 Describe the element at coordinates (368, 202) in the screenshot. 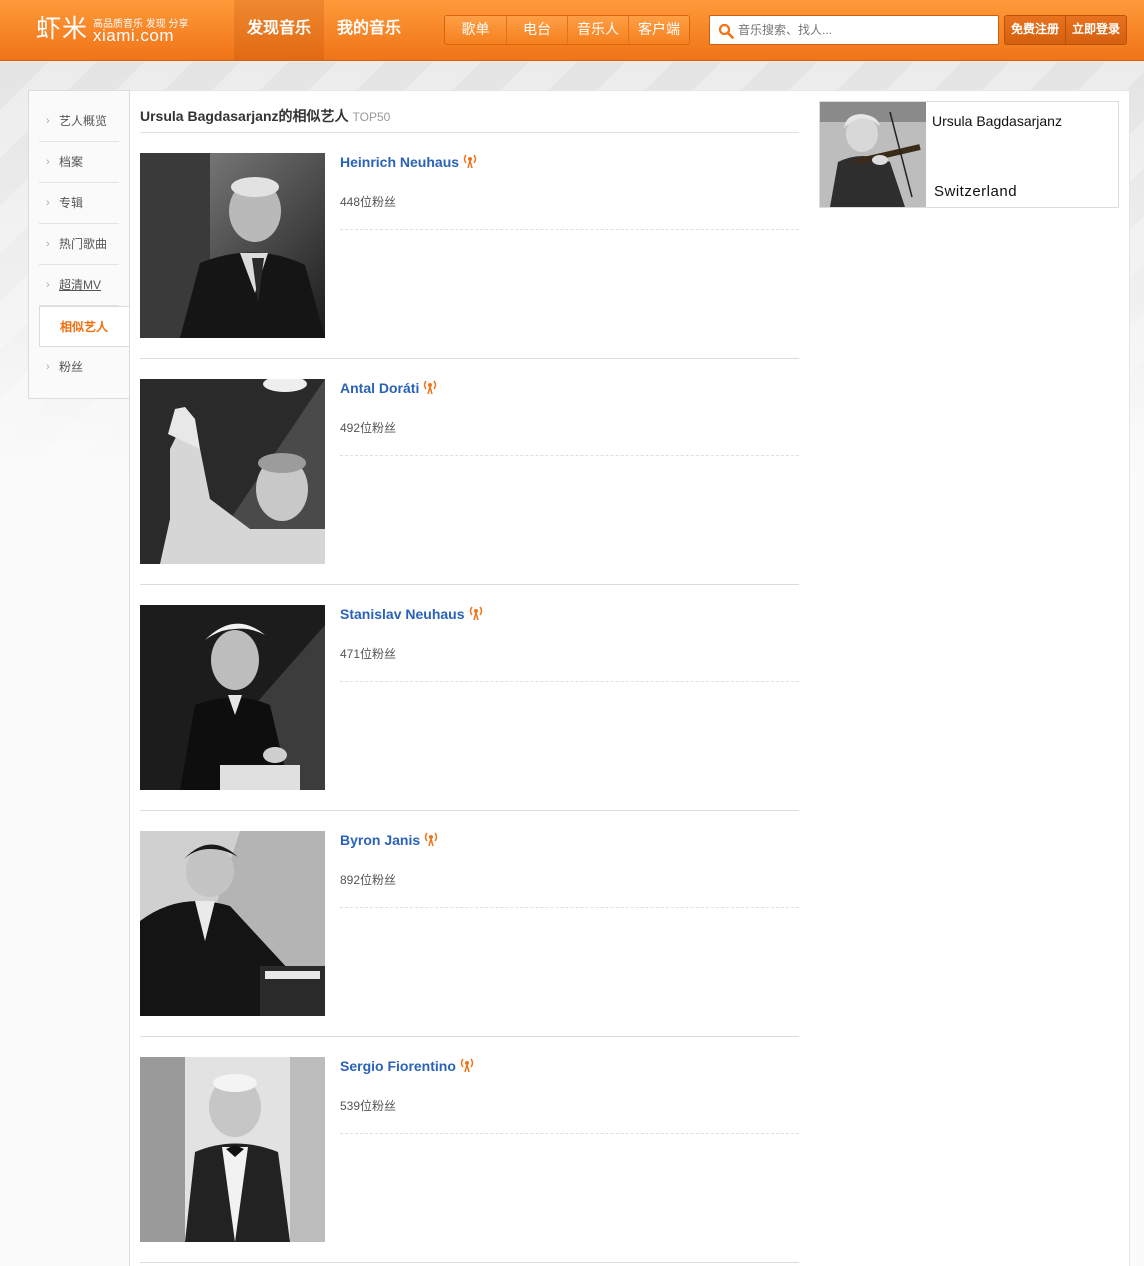

I see `artist-fan-count: 448位粉丝` at that location.